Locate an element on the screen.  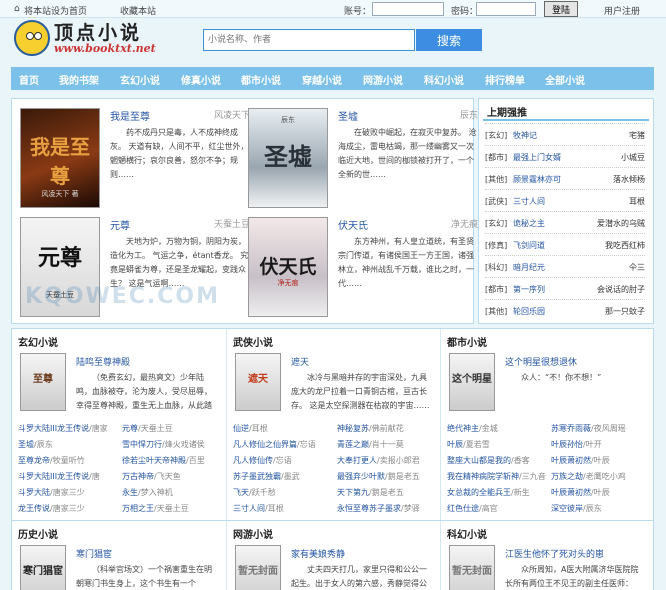
rank-author: 我吃西红柿 is located at coordinates (625, 245).